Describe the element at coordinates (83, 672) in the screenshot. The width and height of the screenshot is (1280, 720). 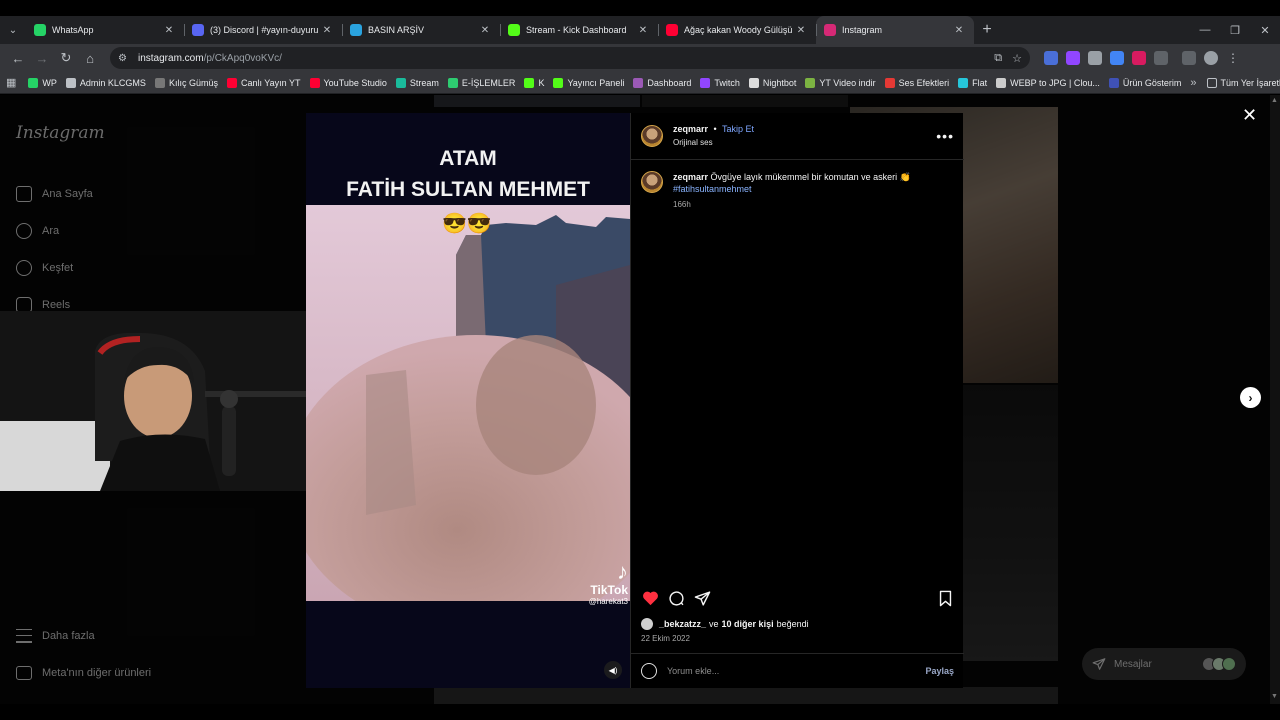
I see `ig-bottom-item: Meta'nın diğer ürünleri` at that location.